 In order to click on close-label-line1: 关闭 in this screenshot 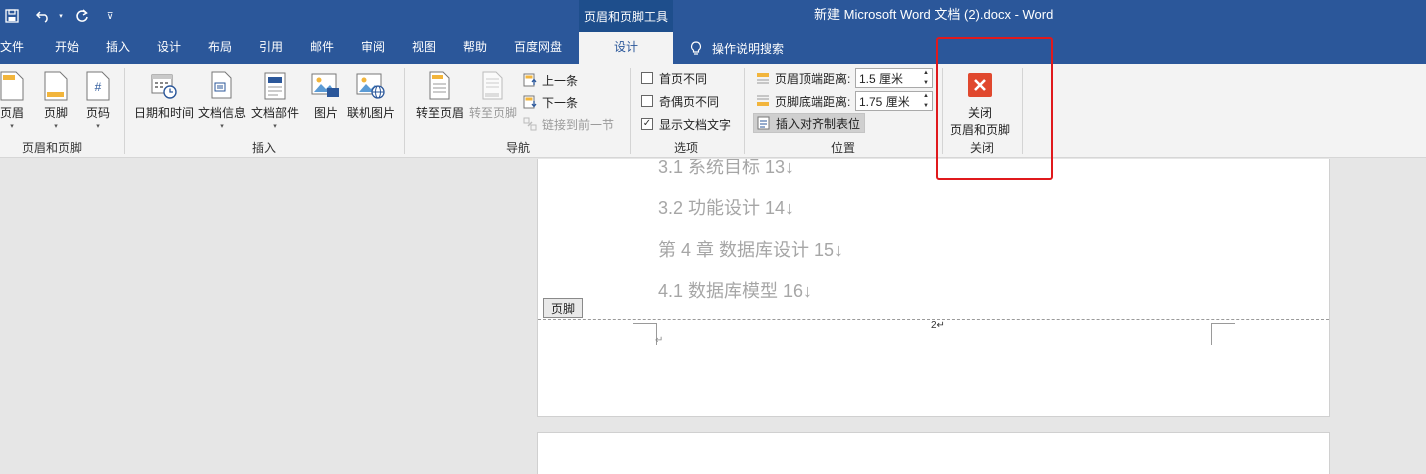, I will do `click(980, 113)`.